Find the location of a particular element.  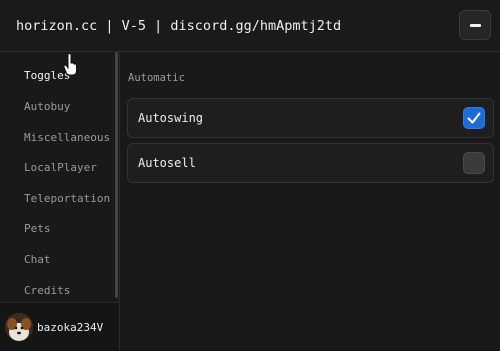

sidebar-item-chat: Chat is located at coordinates (37, 259).